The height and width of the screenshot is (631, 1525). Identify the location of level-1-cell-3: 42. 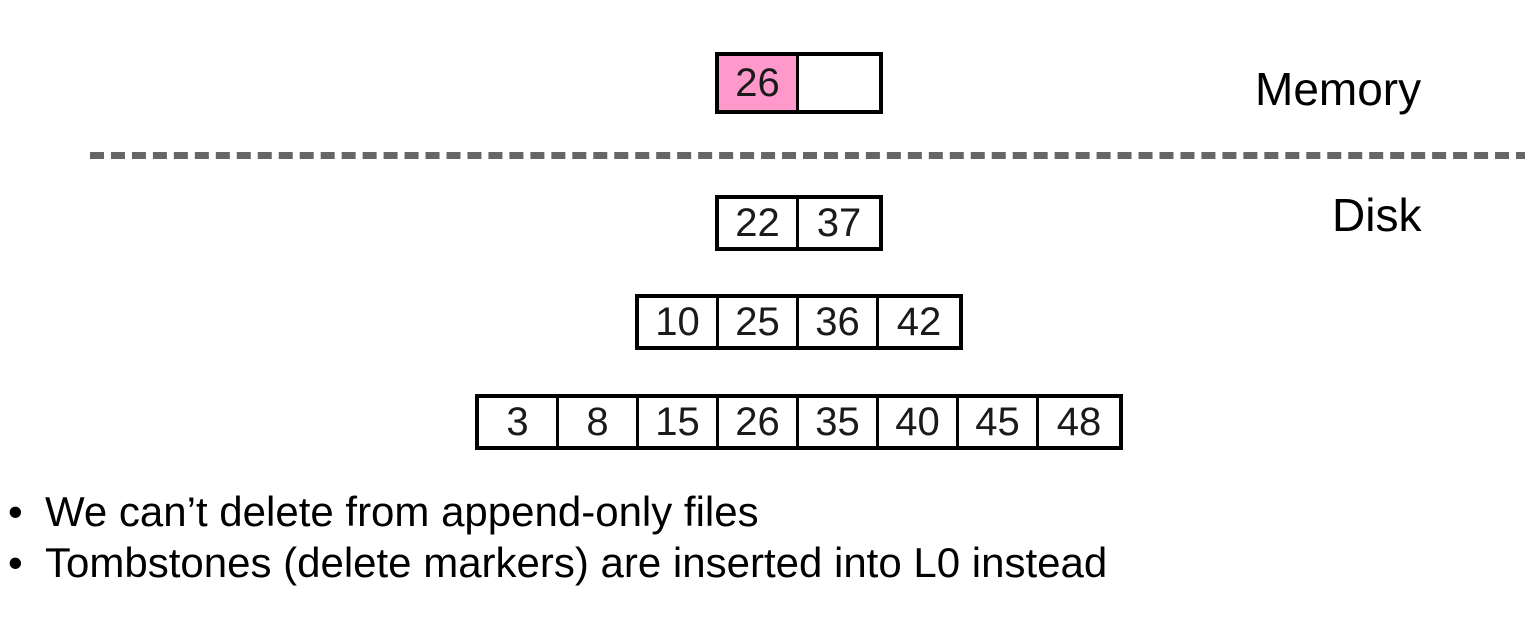
(919, 322).